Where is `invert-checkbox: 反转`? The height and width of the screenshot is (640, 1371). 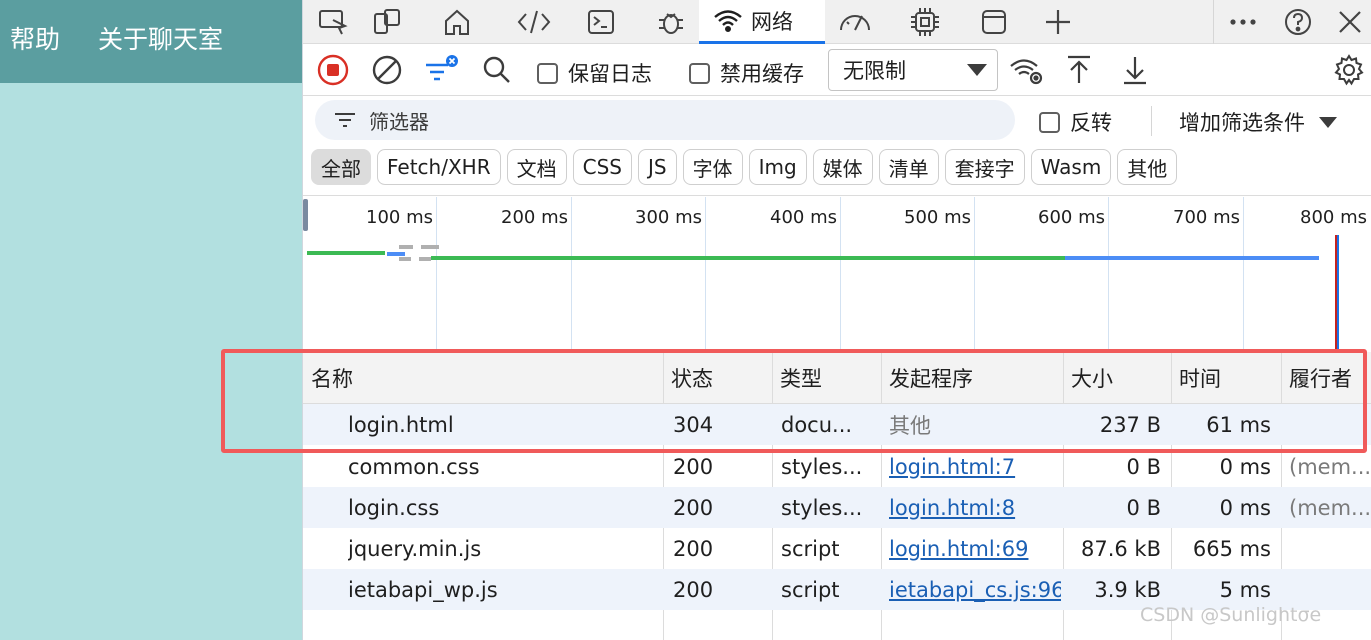 invert-checkbox: 反转 is located at coordinates (1075, 122).